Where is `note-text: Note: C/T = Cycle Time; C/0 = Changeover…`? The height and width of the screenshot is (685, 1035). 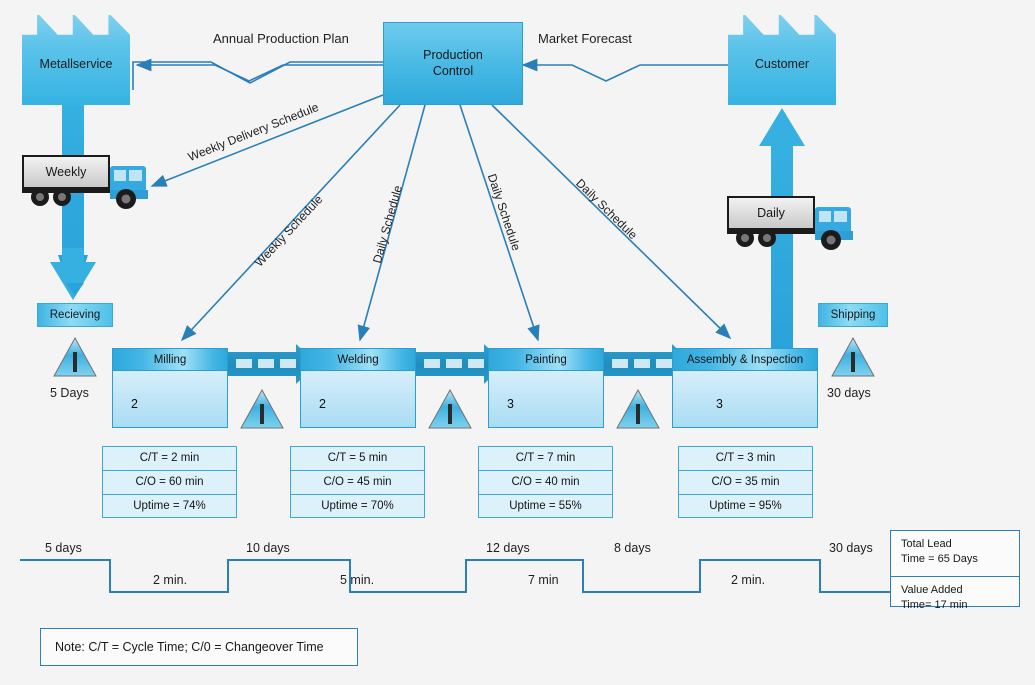
note-text: Note: C/T = Cycle Time; C/0 = Changeover… is located at coordinates (189, 647).